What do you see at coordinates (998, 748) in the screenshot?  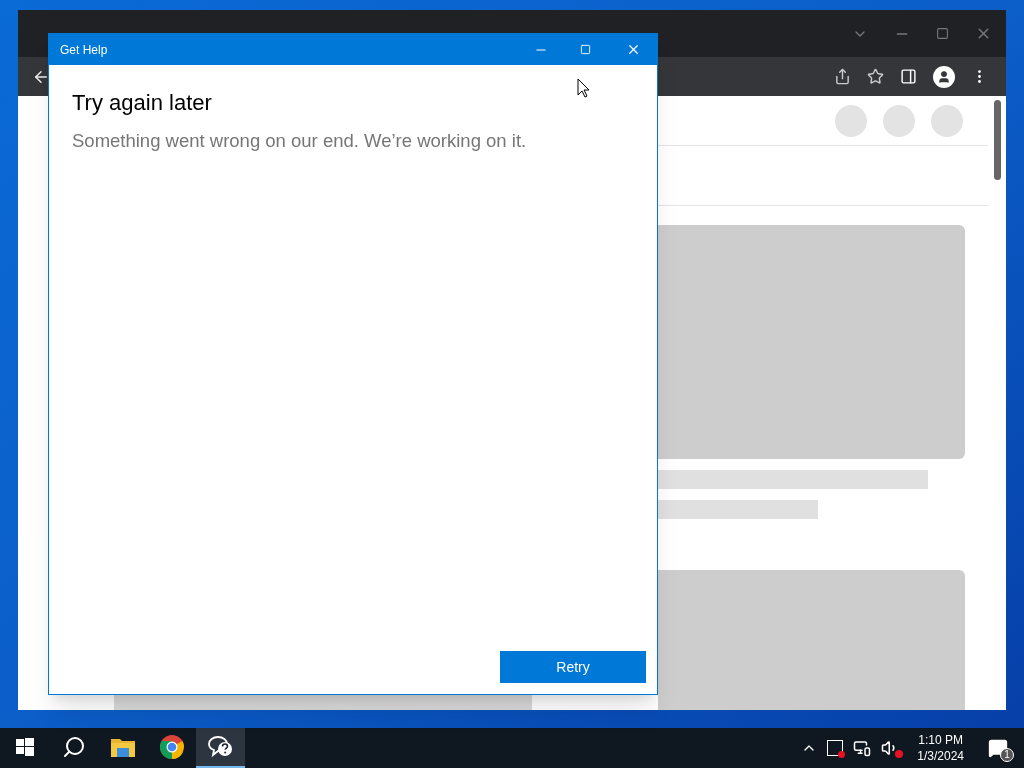 I see `notification-button: 1` at bounding box center [998, 748].